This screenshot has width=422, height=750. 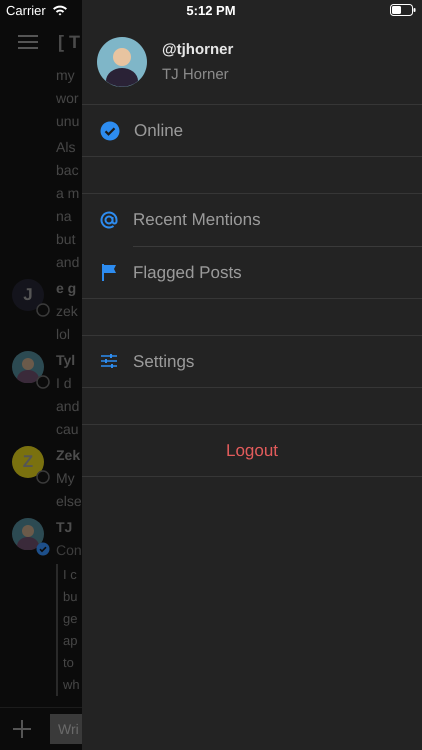 What do you see at coordinates (252, 451) in the screenshot?
I see `logout-button: Logout` at bounding box center [252, 451].